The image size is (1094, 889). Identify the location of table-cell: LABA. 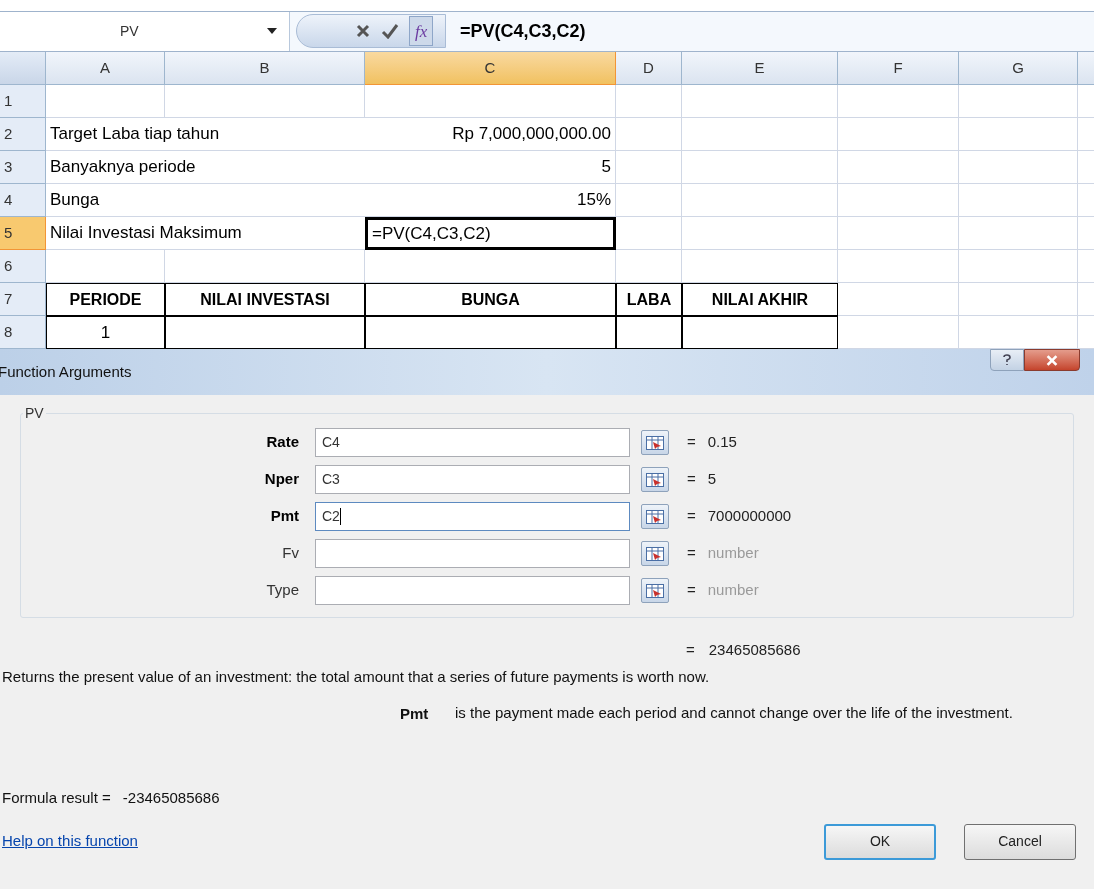
(649, 299).